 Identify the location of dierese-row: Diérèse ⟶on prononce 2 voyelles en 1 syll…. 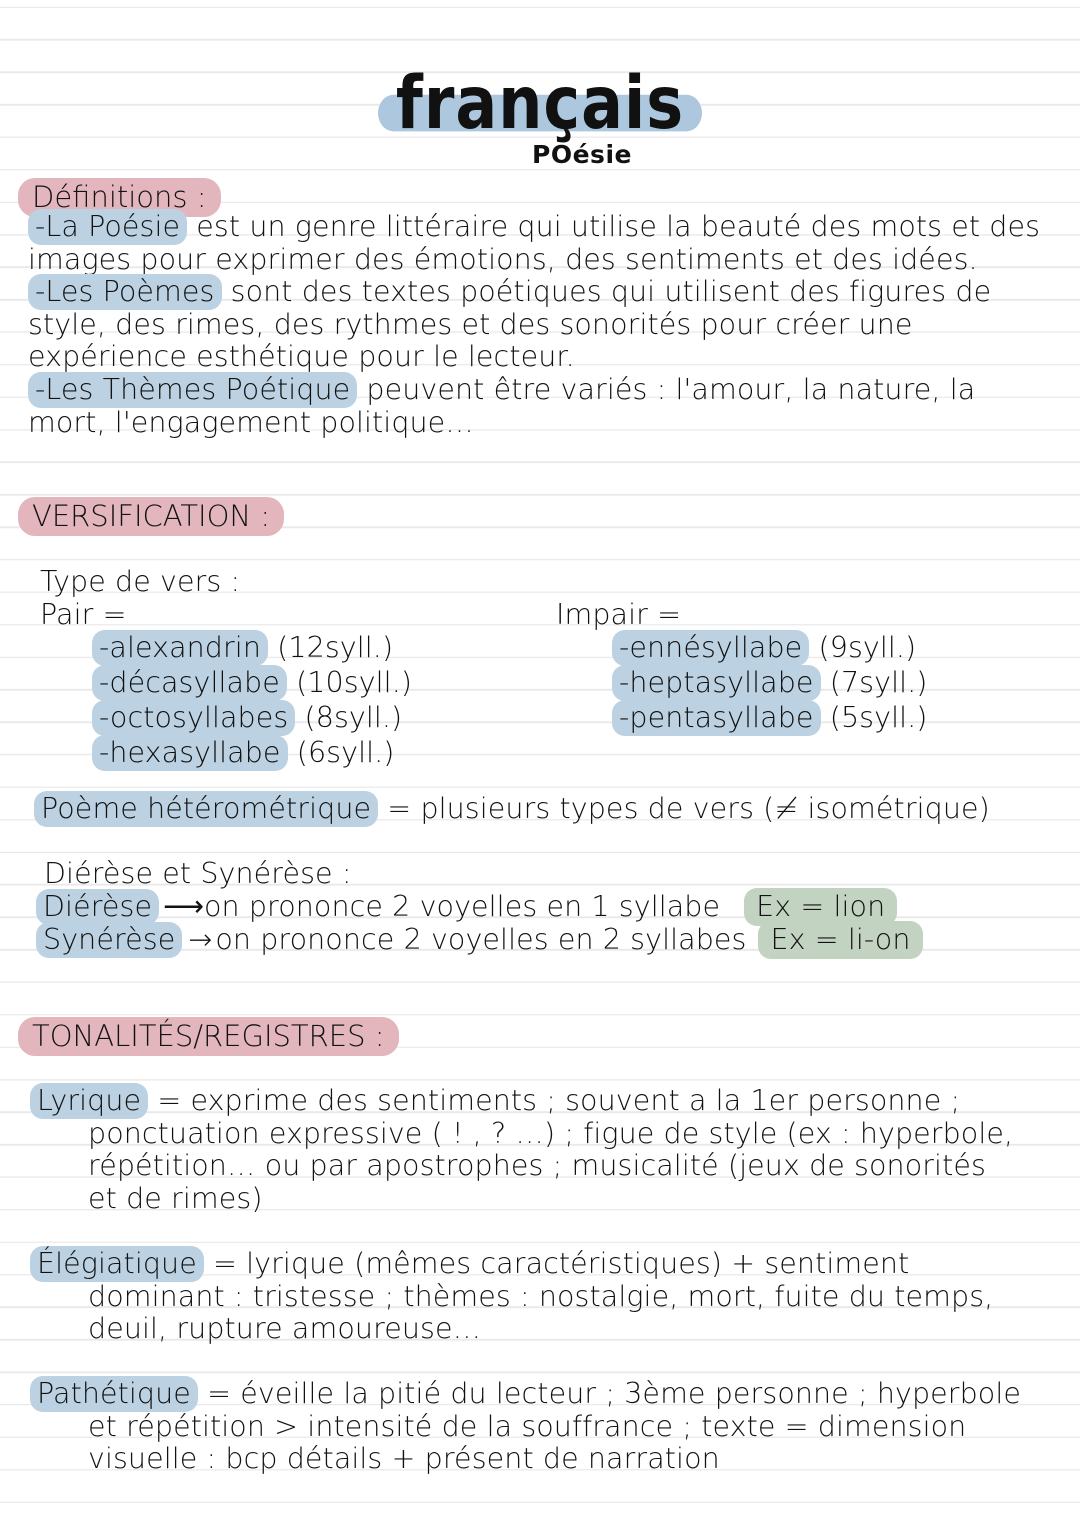
(467, 907).